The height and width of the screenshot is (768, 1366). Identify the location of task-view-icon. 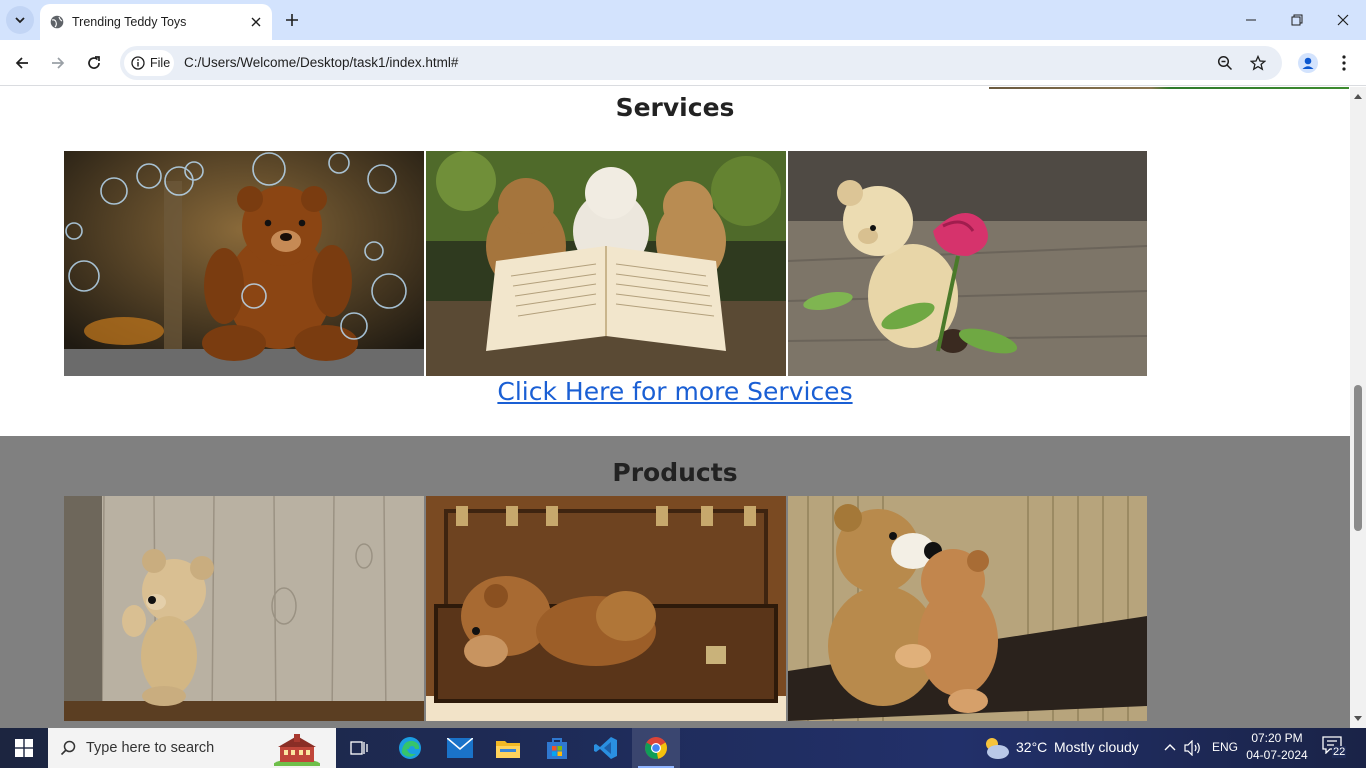
(359, 748).